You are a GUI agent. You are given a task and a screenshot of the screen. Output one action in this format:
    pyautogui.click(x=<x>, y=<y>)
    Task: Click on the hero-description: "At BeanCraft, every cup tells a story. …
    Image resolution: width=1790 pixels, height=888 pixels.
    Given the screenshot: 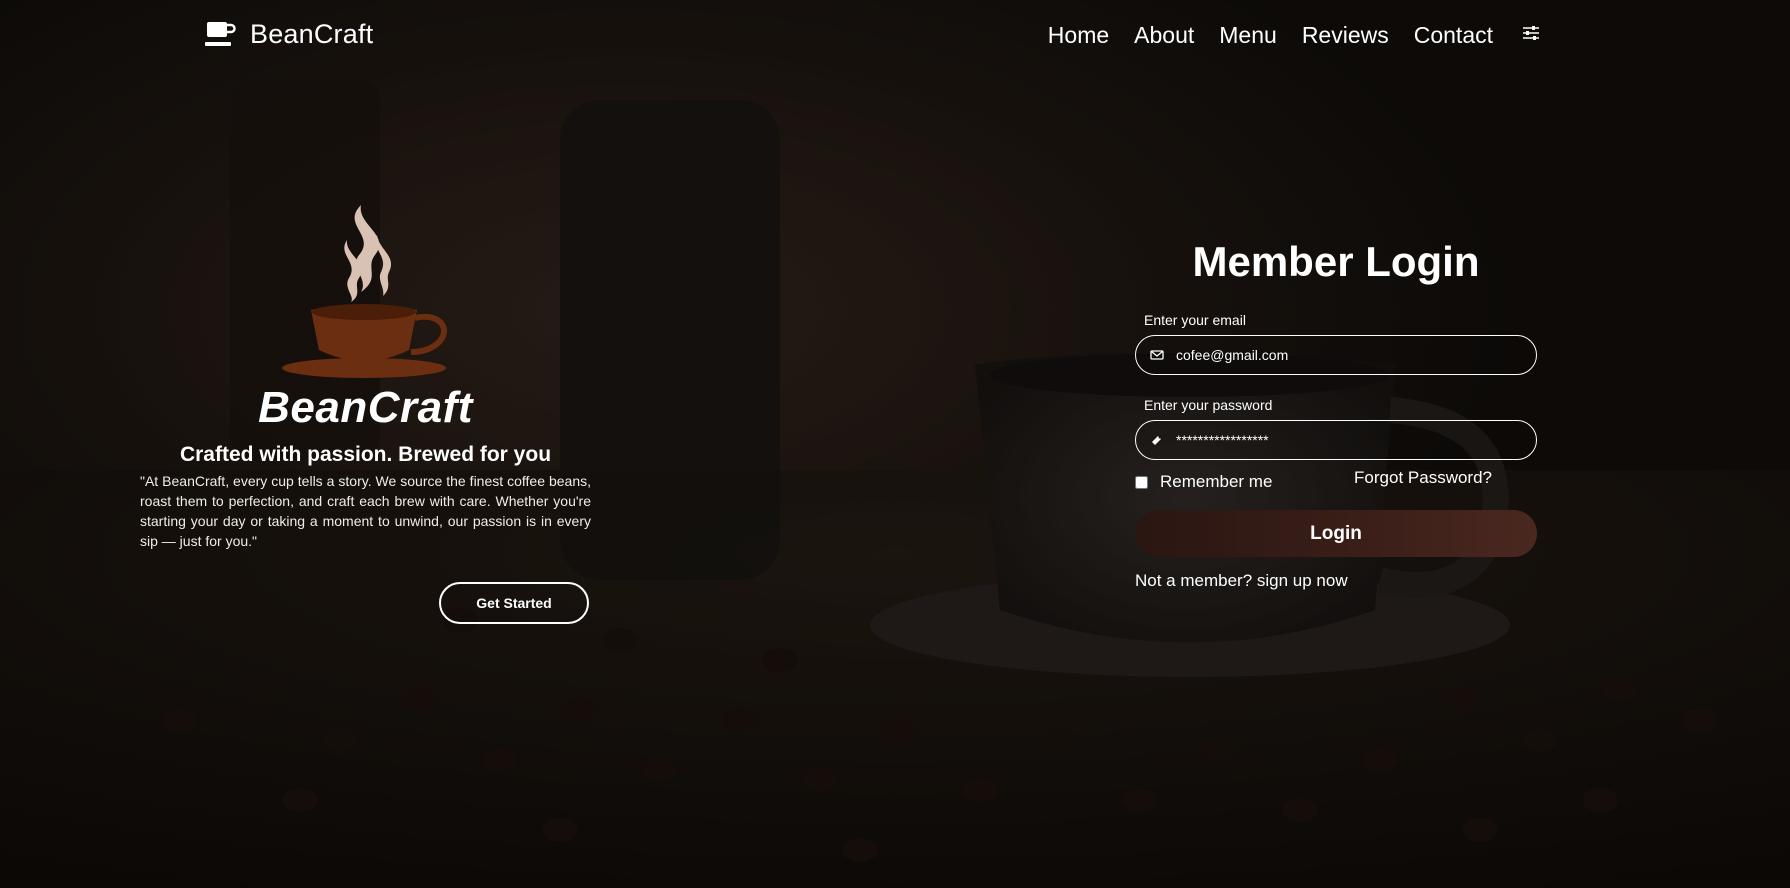 What is the action you would take?
    pyautogui.click(x=365, y=511)
    